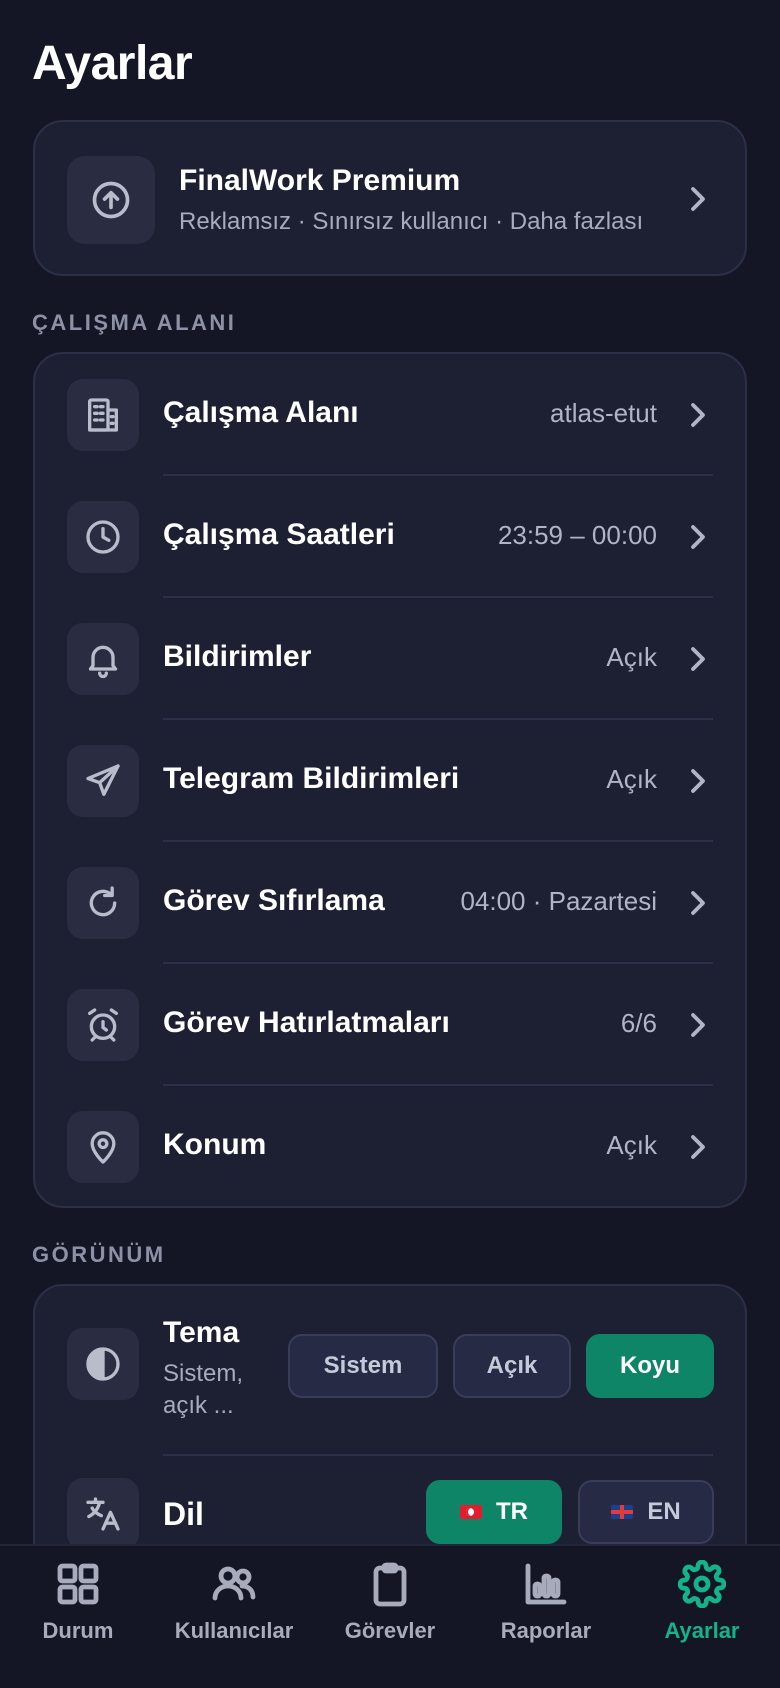  I want to click on settings-row-location: Konum Açık, so click(390, 1147).